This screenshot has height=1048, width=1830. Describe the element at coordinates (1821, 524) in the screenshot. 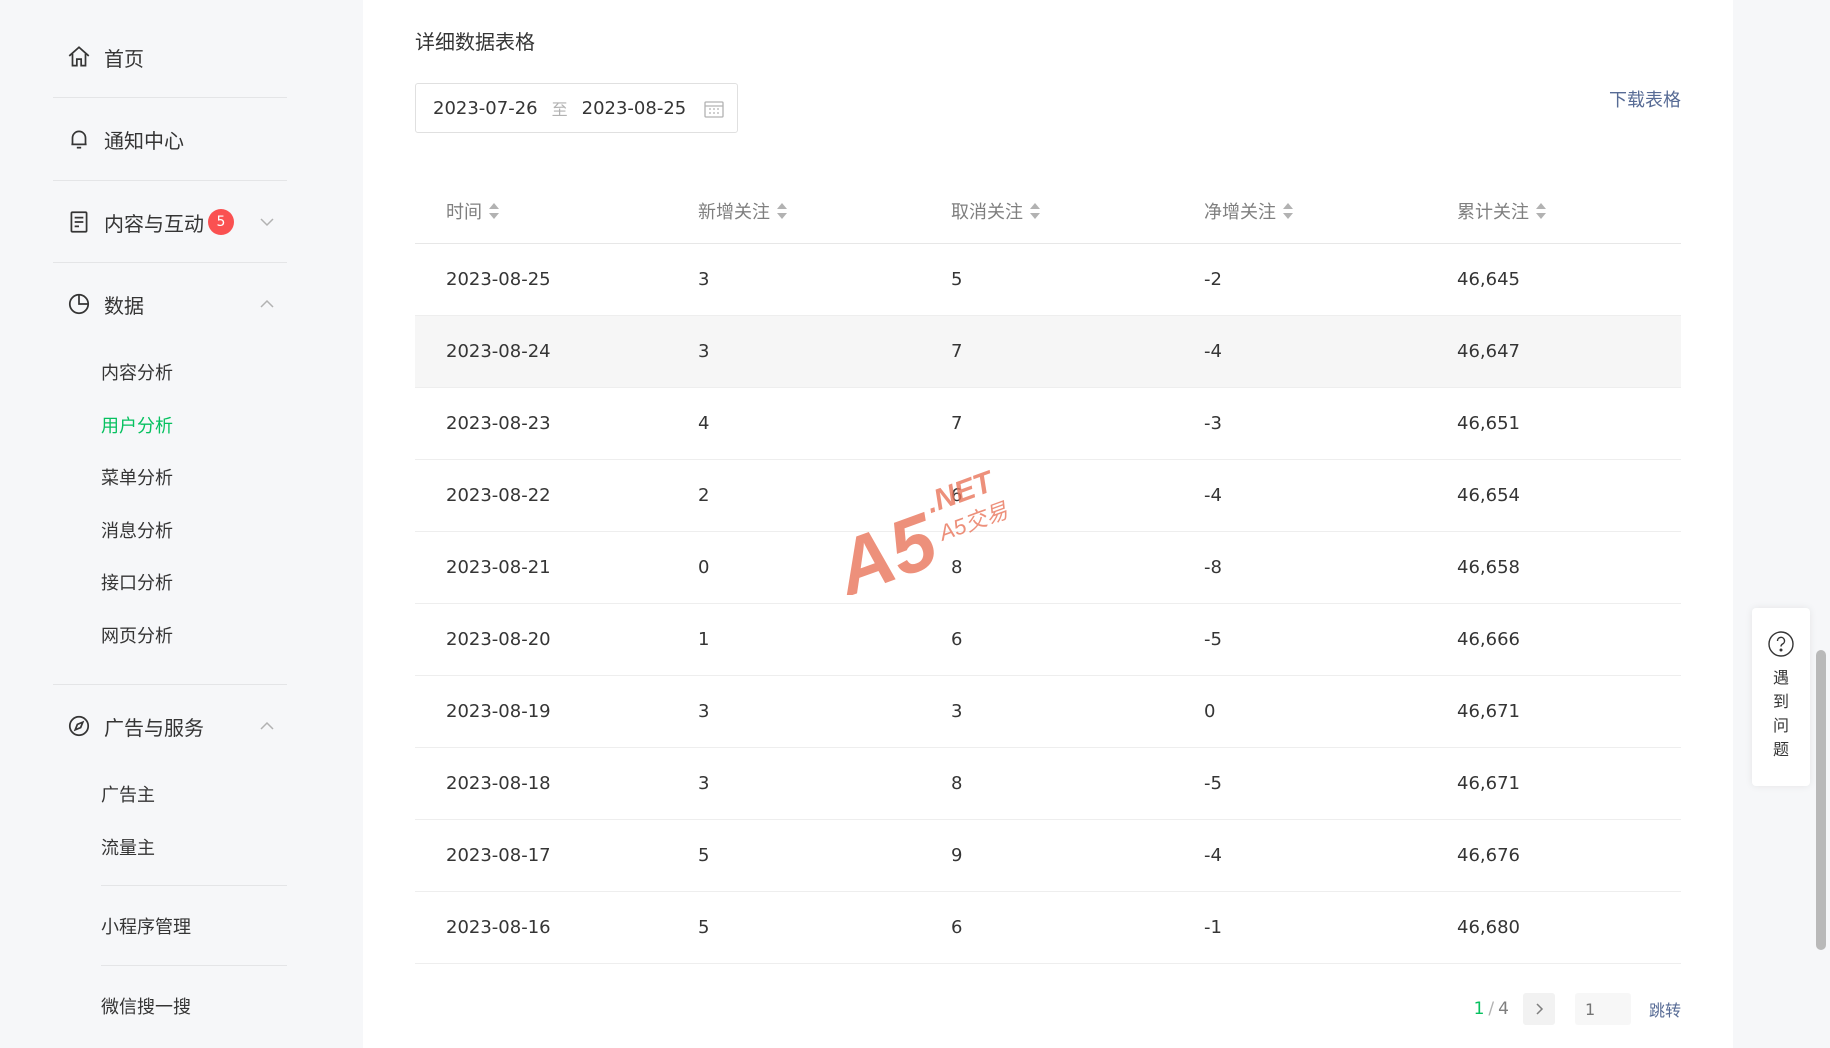

I see `scrollbar` at that location.